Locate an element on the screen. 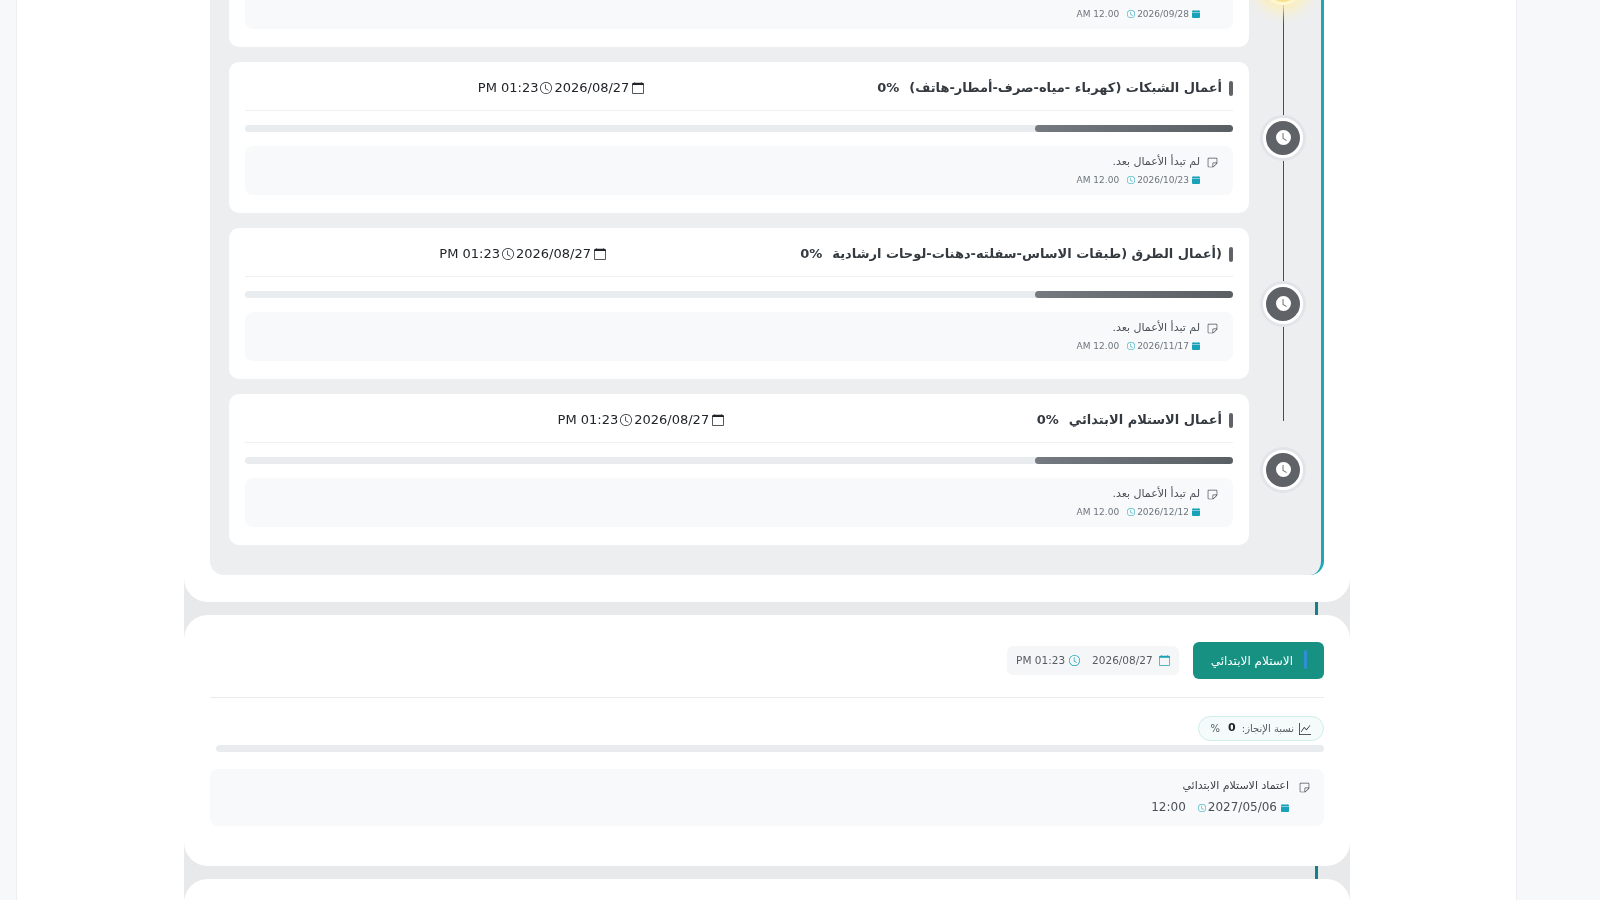 The height and width of the screenshot is (900, 1600). progress-unit: % is located at coordinates (1215, 729).